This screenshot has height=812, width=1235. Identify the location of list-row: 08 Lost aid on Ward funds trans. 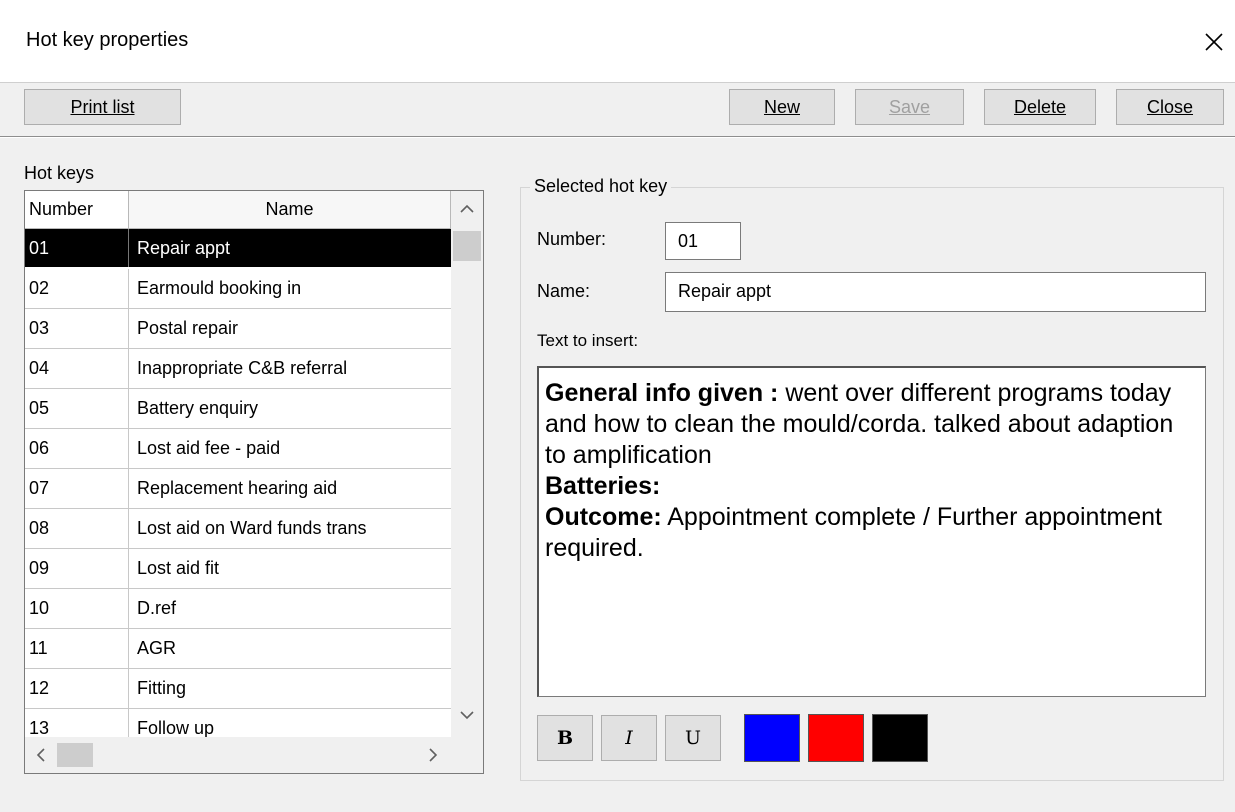
(238, 529).